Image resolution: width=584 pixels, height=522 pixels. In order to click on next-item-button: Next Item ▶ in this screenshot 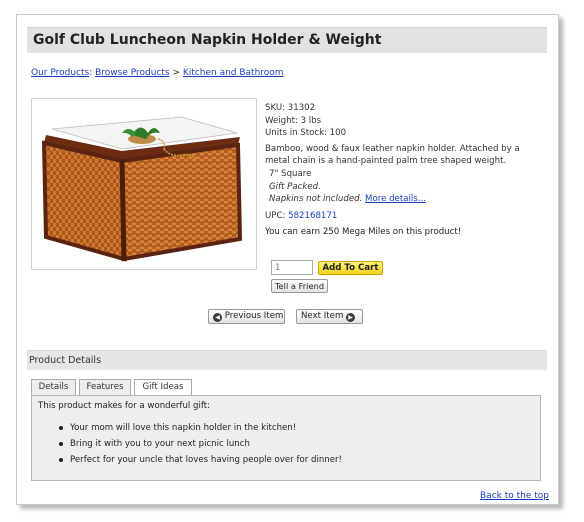, I will do `click(329, 316)`.